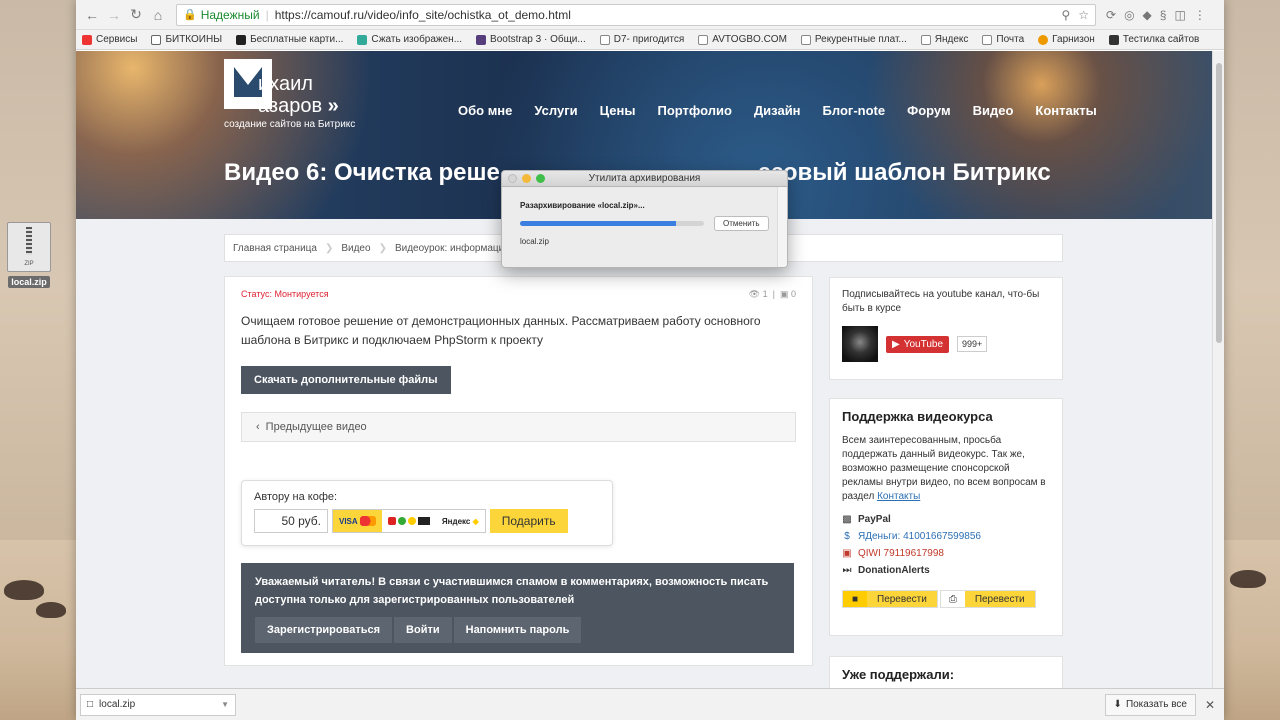 This screenshot has height=720, width=1280. Describe the element at coordinates (348, 521) in the screenshot. I see `visa-icon: VISA` at that location.